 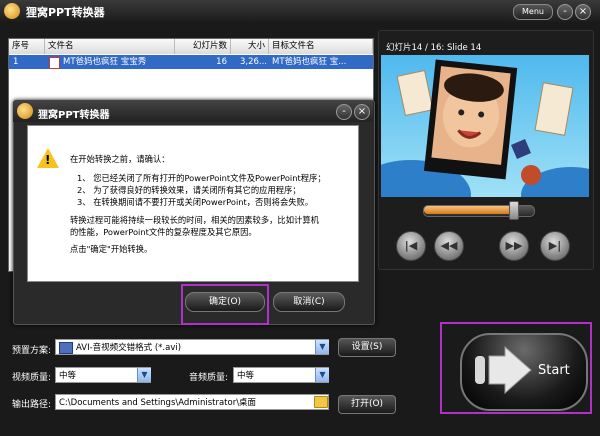 I want to click on dialog-item-3: 3、 在转换期间请不要打开或关闭PowerPoint，否则将会失败。, so click(x=195, y=202).